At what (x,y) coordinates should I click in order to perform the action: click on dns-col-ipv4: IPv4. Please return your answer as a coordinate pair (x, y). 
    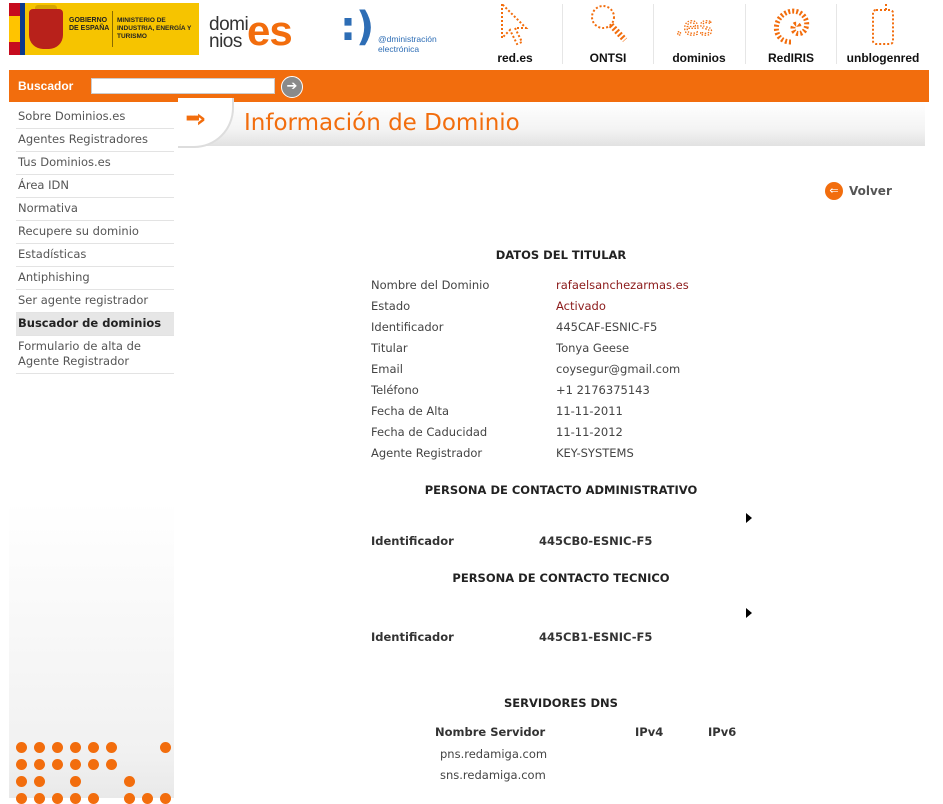
    Looking at the image, I should click on (649, 732).